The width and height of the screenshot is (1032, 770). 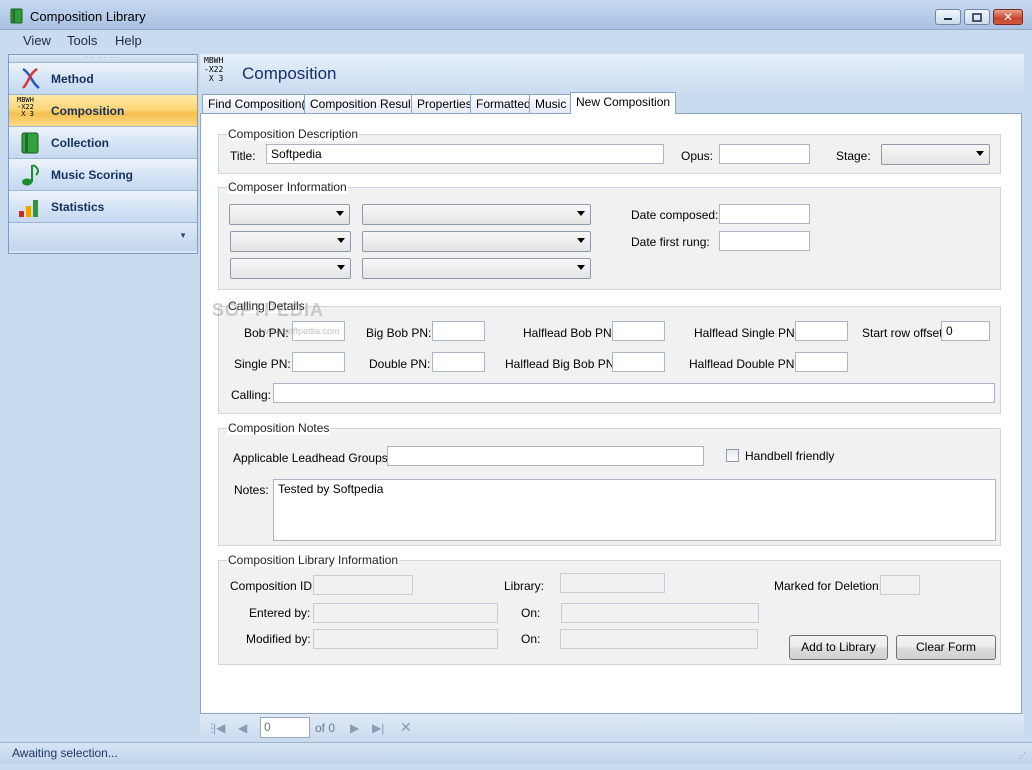 I want to click on halflead-single-pn-field, so click(x=821, y=331).